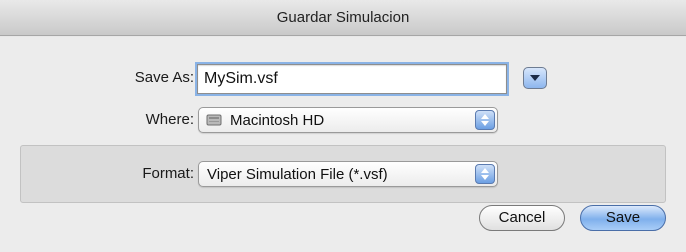 The image size is (686, 252). I want to click on where-popup: Macintosh HD, so click(348, 120).